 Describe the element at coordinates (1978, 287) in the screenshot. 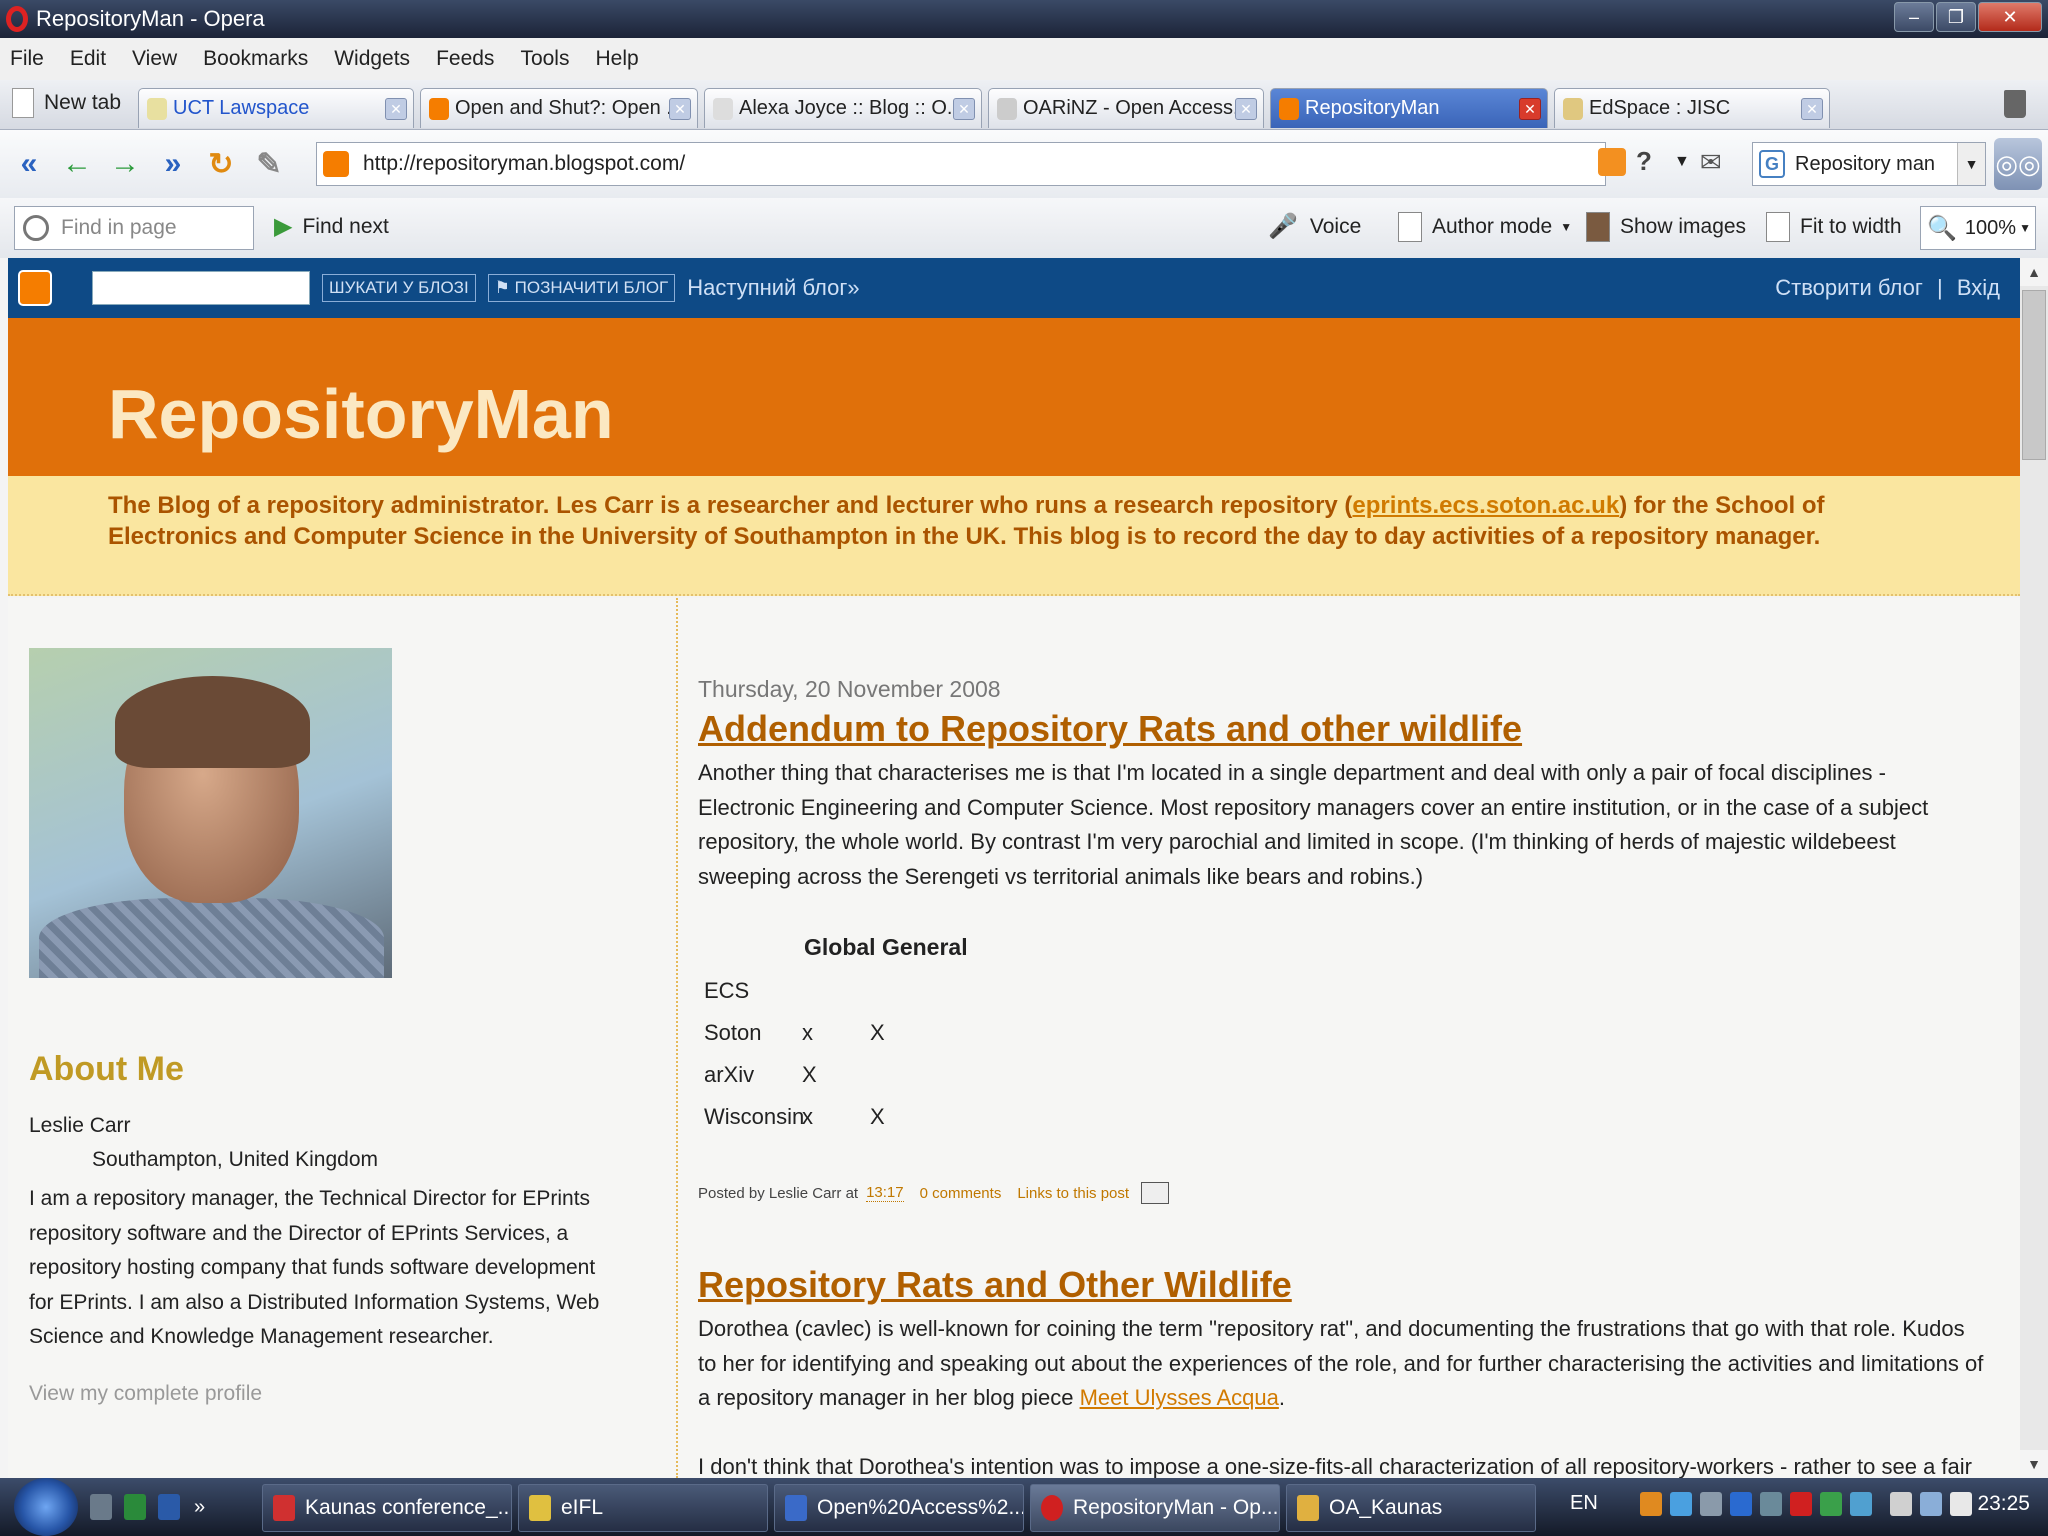

I see `login-link: Вхід` at that location.